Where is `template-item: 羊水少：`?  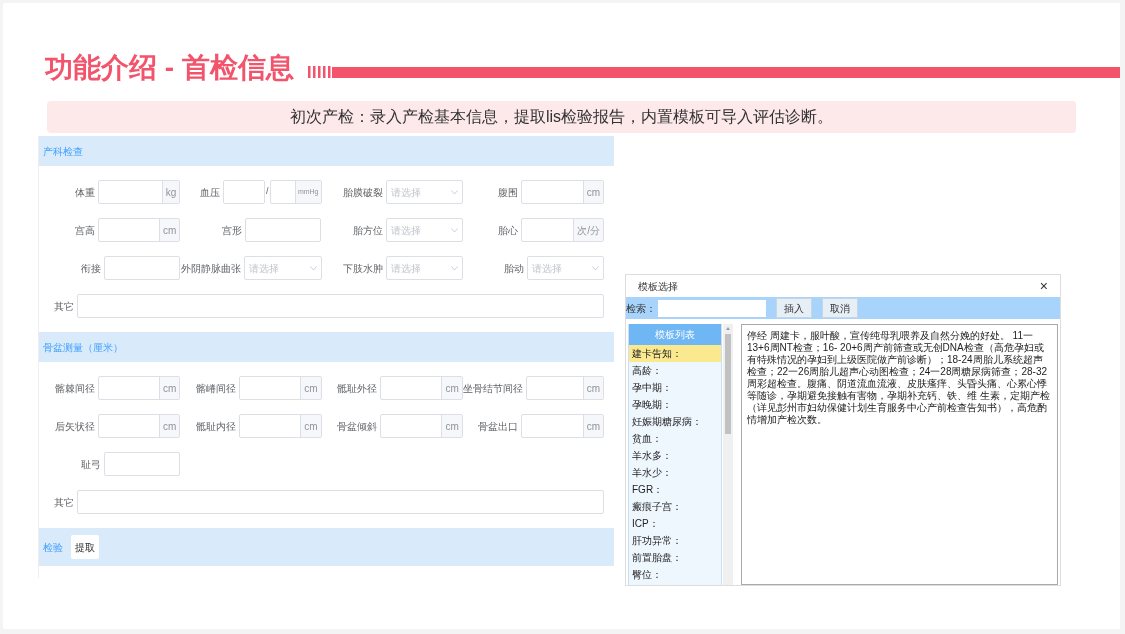
template-item: 羊水少： is located at coordinates (675, 472).